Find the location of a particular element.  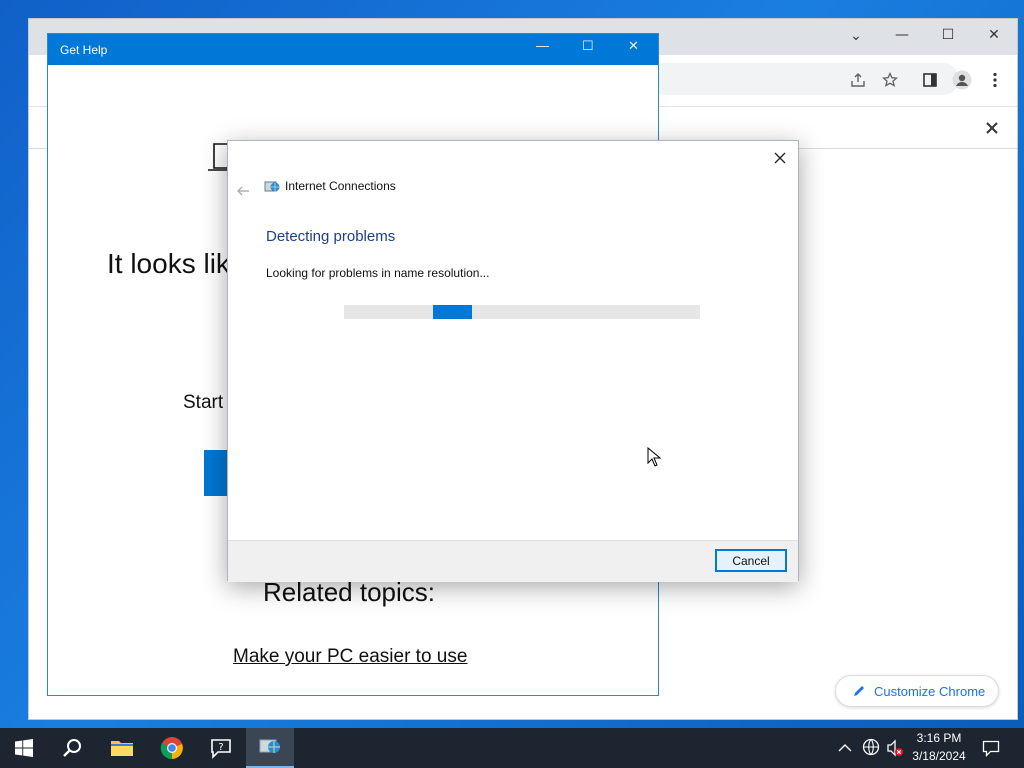

star-icon is located at coordinates (890, 80).